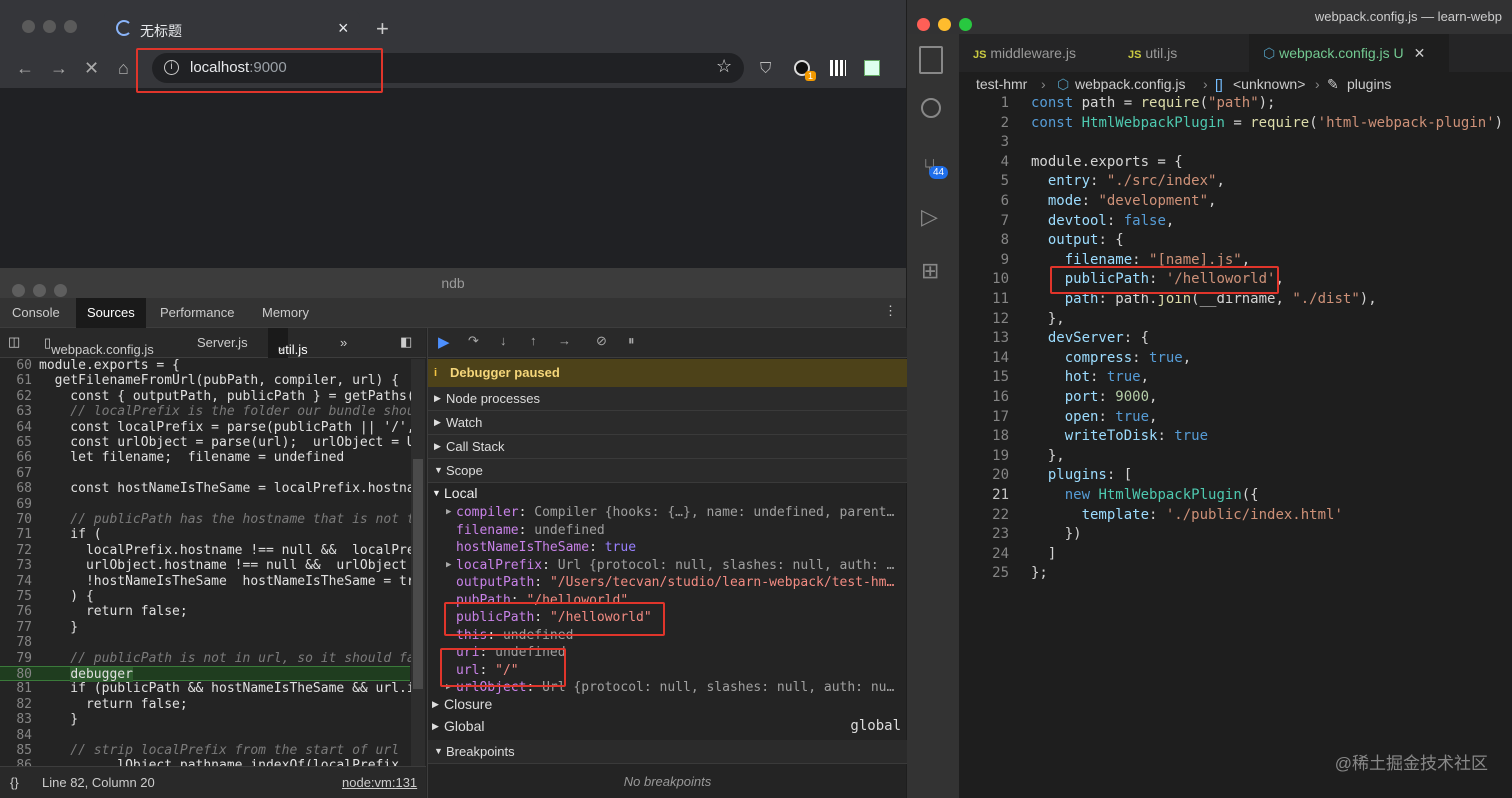 This screenshot has width=1512, height=798. Describe the element at coordinates (872, 68) in the screenshot. I see `extension-chart-icon` at that location.